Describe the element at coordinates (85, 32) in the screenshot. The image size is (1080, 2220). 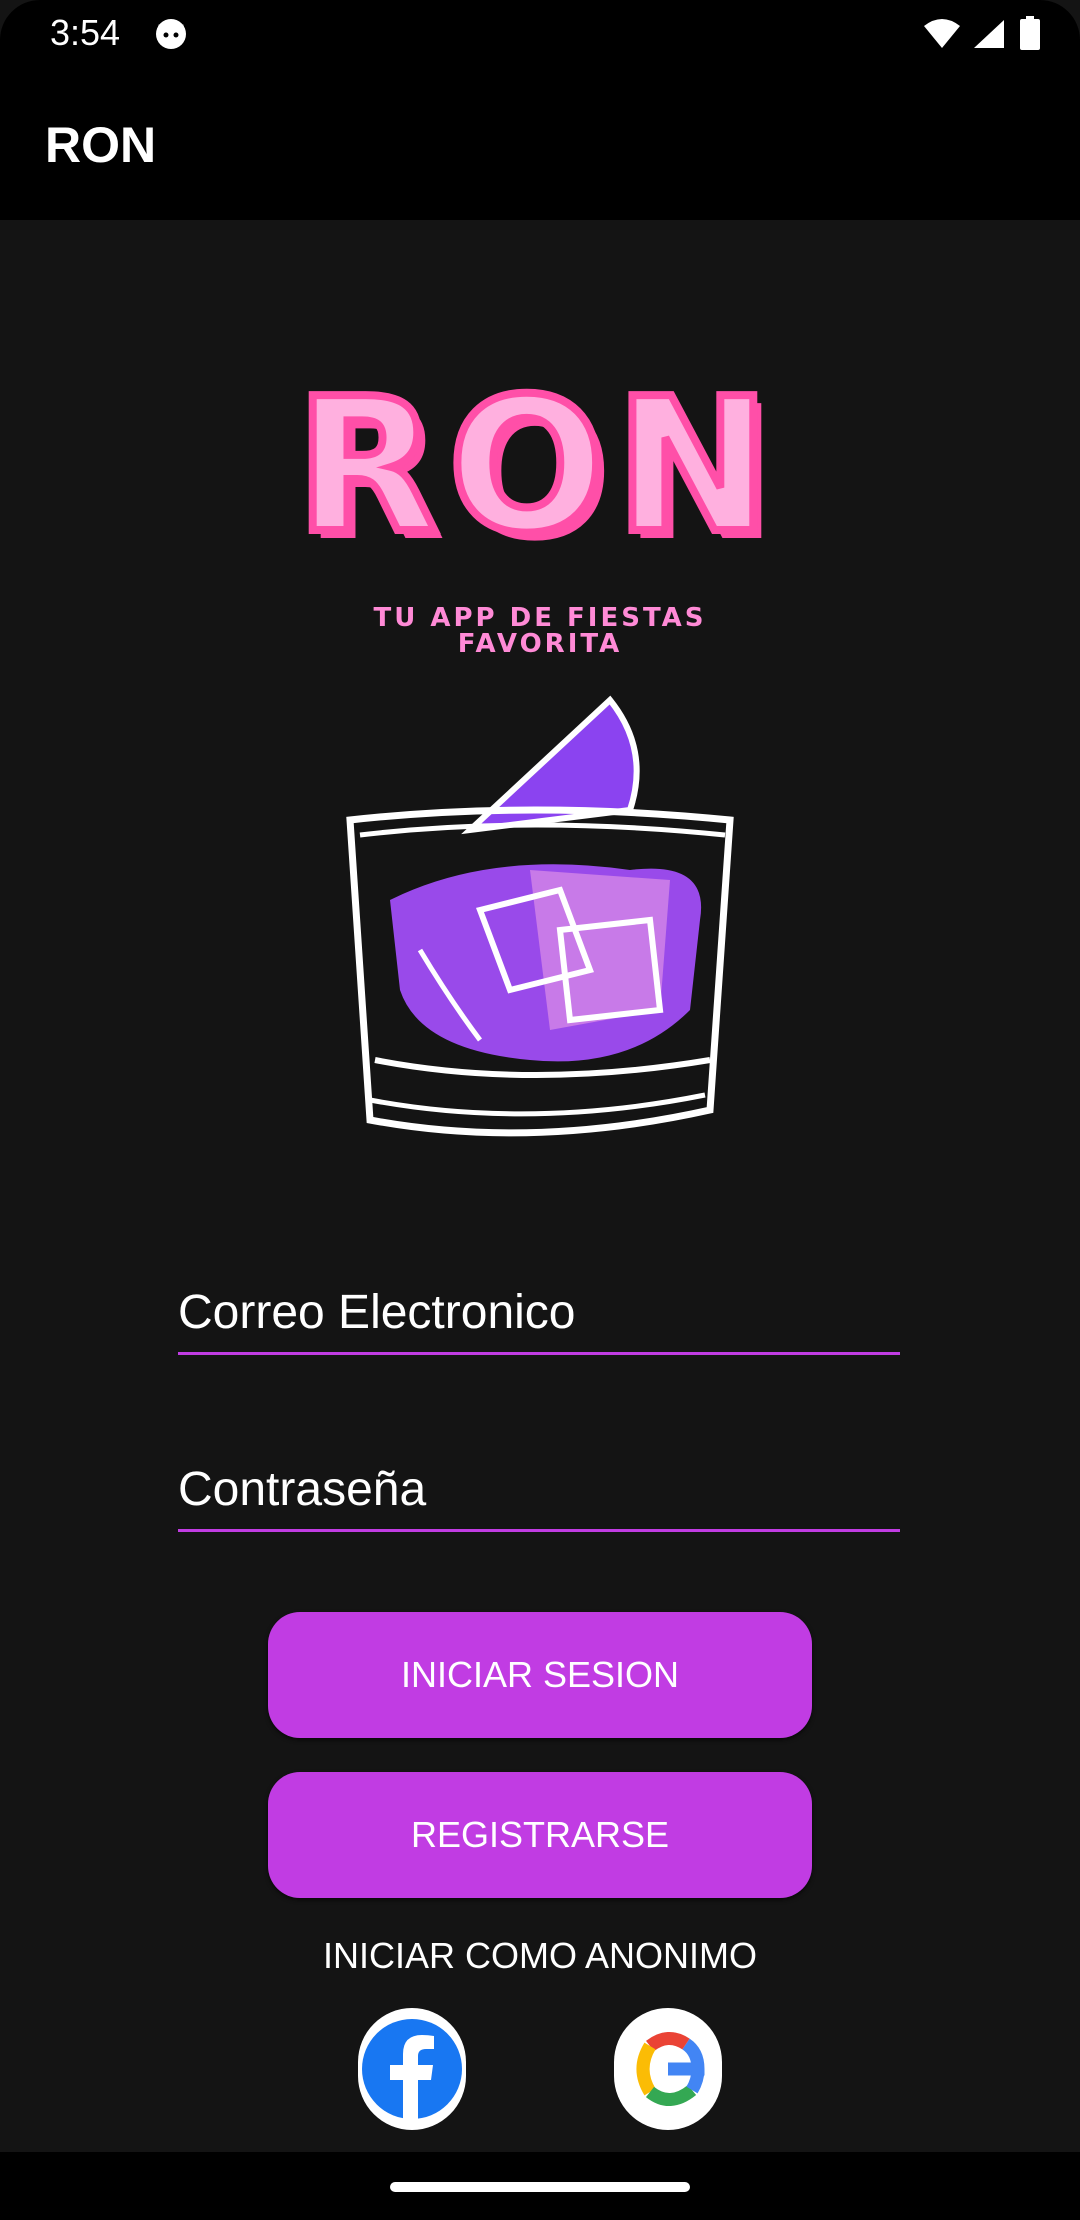
I see `status-time: 3:54` at that location.